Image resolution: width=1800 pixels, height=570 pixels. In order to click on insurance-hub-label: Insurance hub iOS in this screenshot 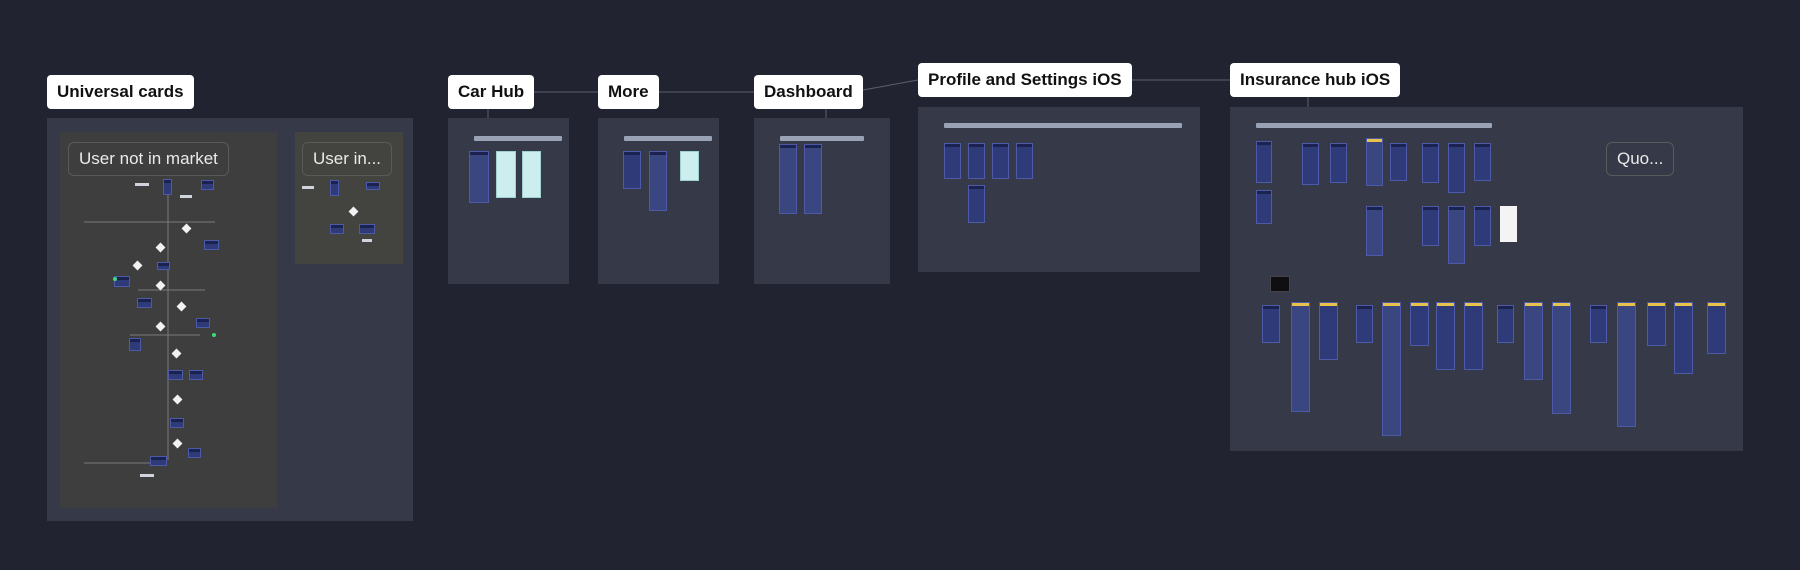, I will do `click(1315, 80)`.